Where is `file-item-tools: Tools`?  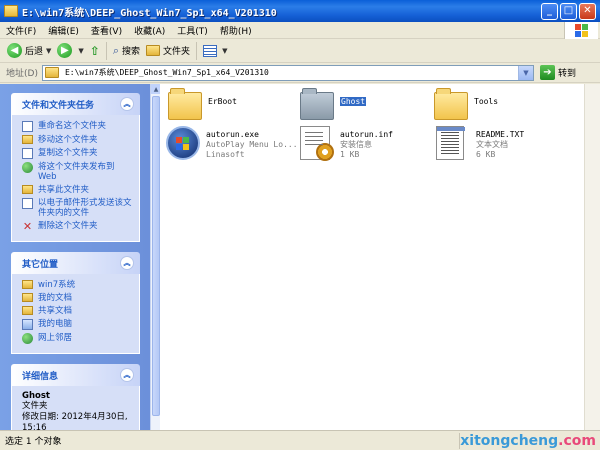
file-item-tools: Tools is located at coordinates (466, 105).